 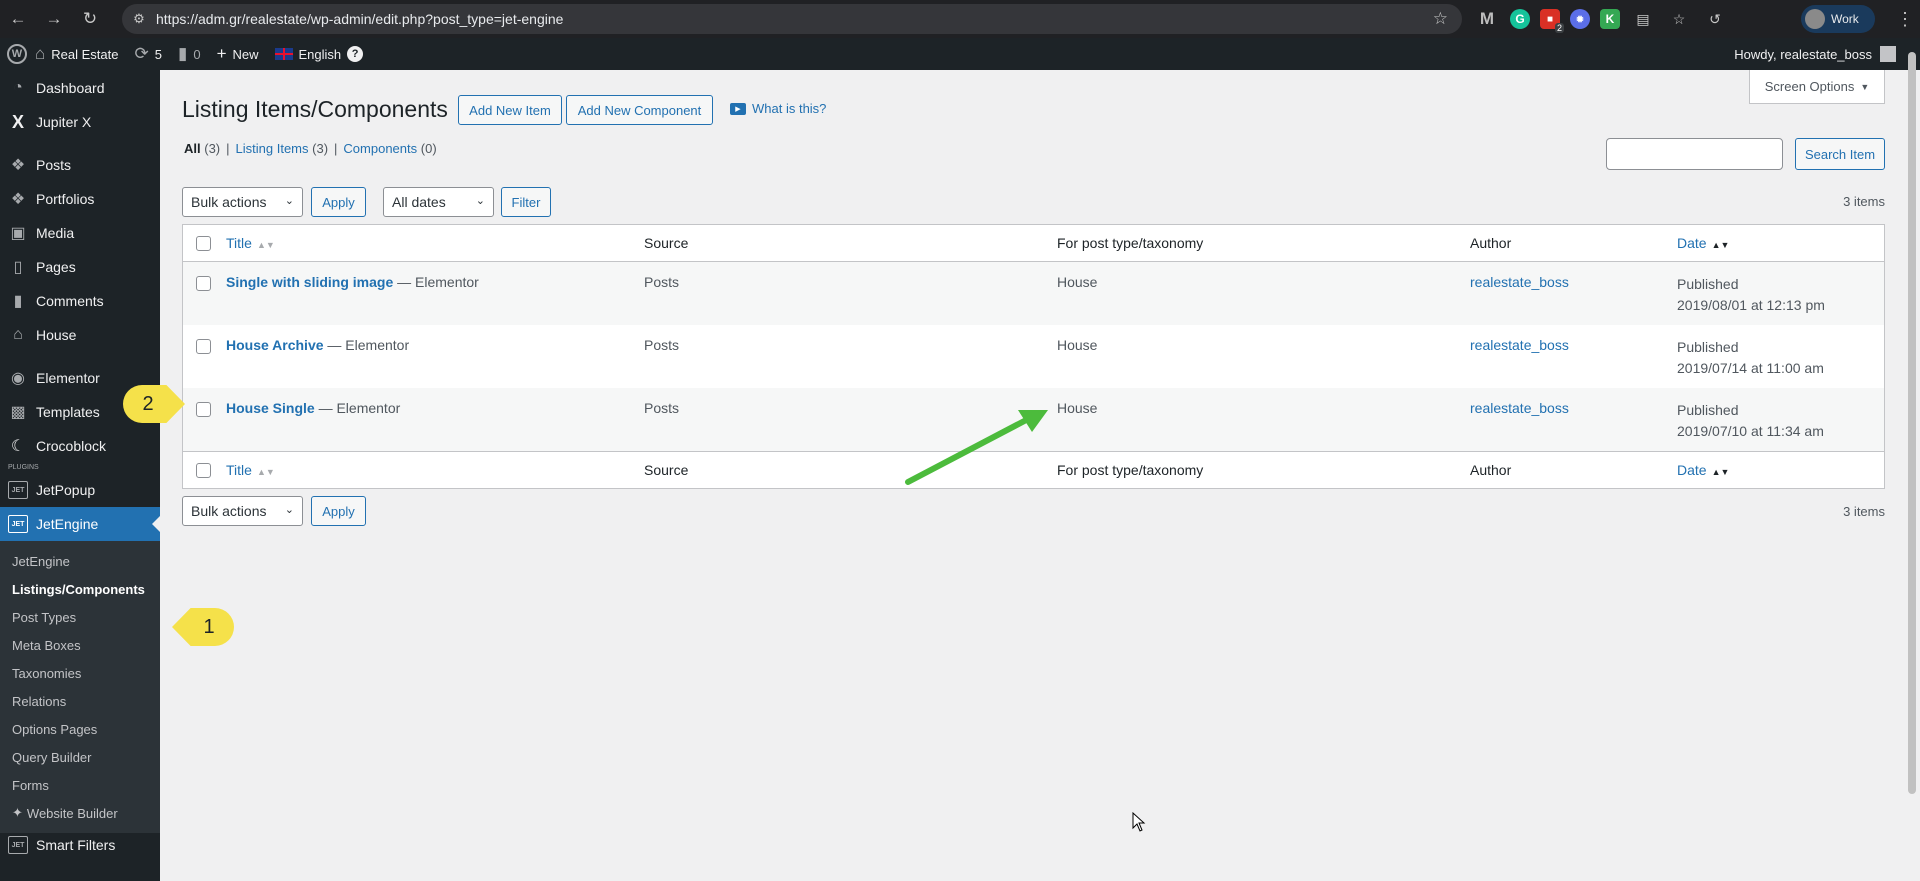 I want to click on forward-icon: →, so click(x=54, y=19).